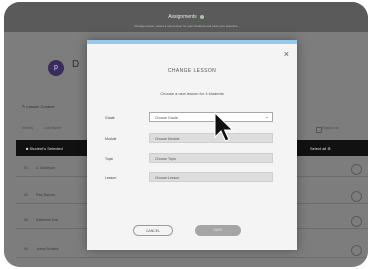 Image resolution: width=372 pixels, height=269 pixels. I want to click on module-select-value: Choose Module, so click(167, 139).